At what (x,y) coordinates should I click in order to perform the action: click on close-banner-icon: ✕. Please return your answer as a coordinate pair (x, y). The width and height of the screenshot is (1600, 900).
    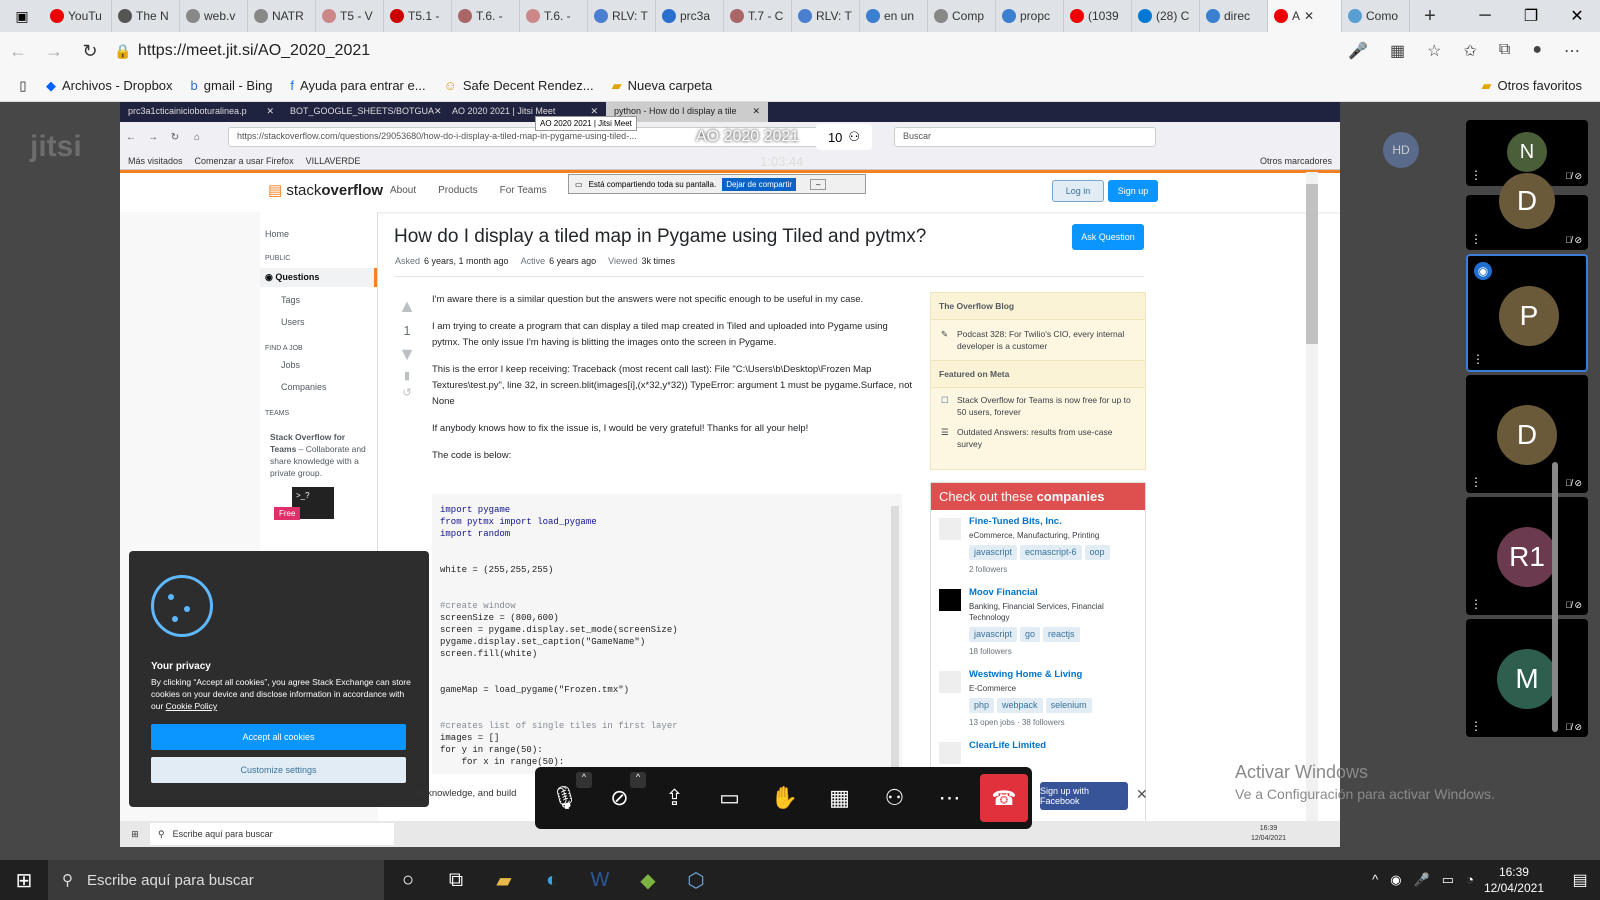
    Looking at the image, I should click on (1142, 794).